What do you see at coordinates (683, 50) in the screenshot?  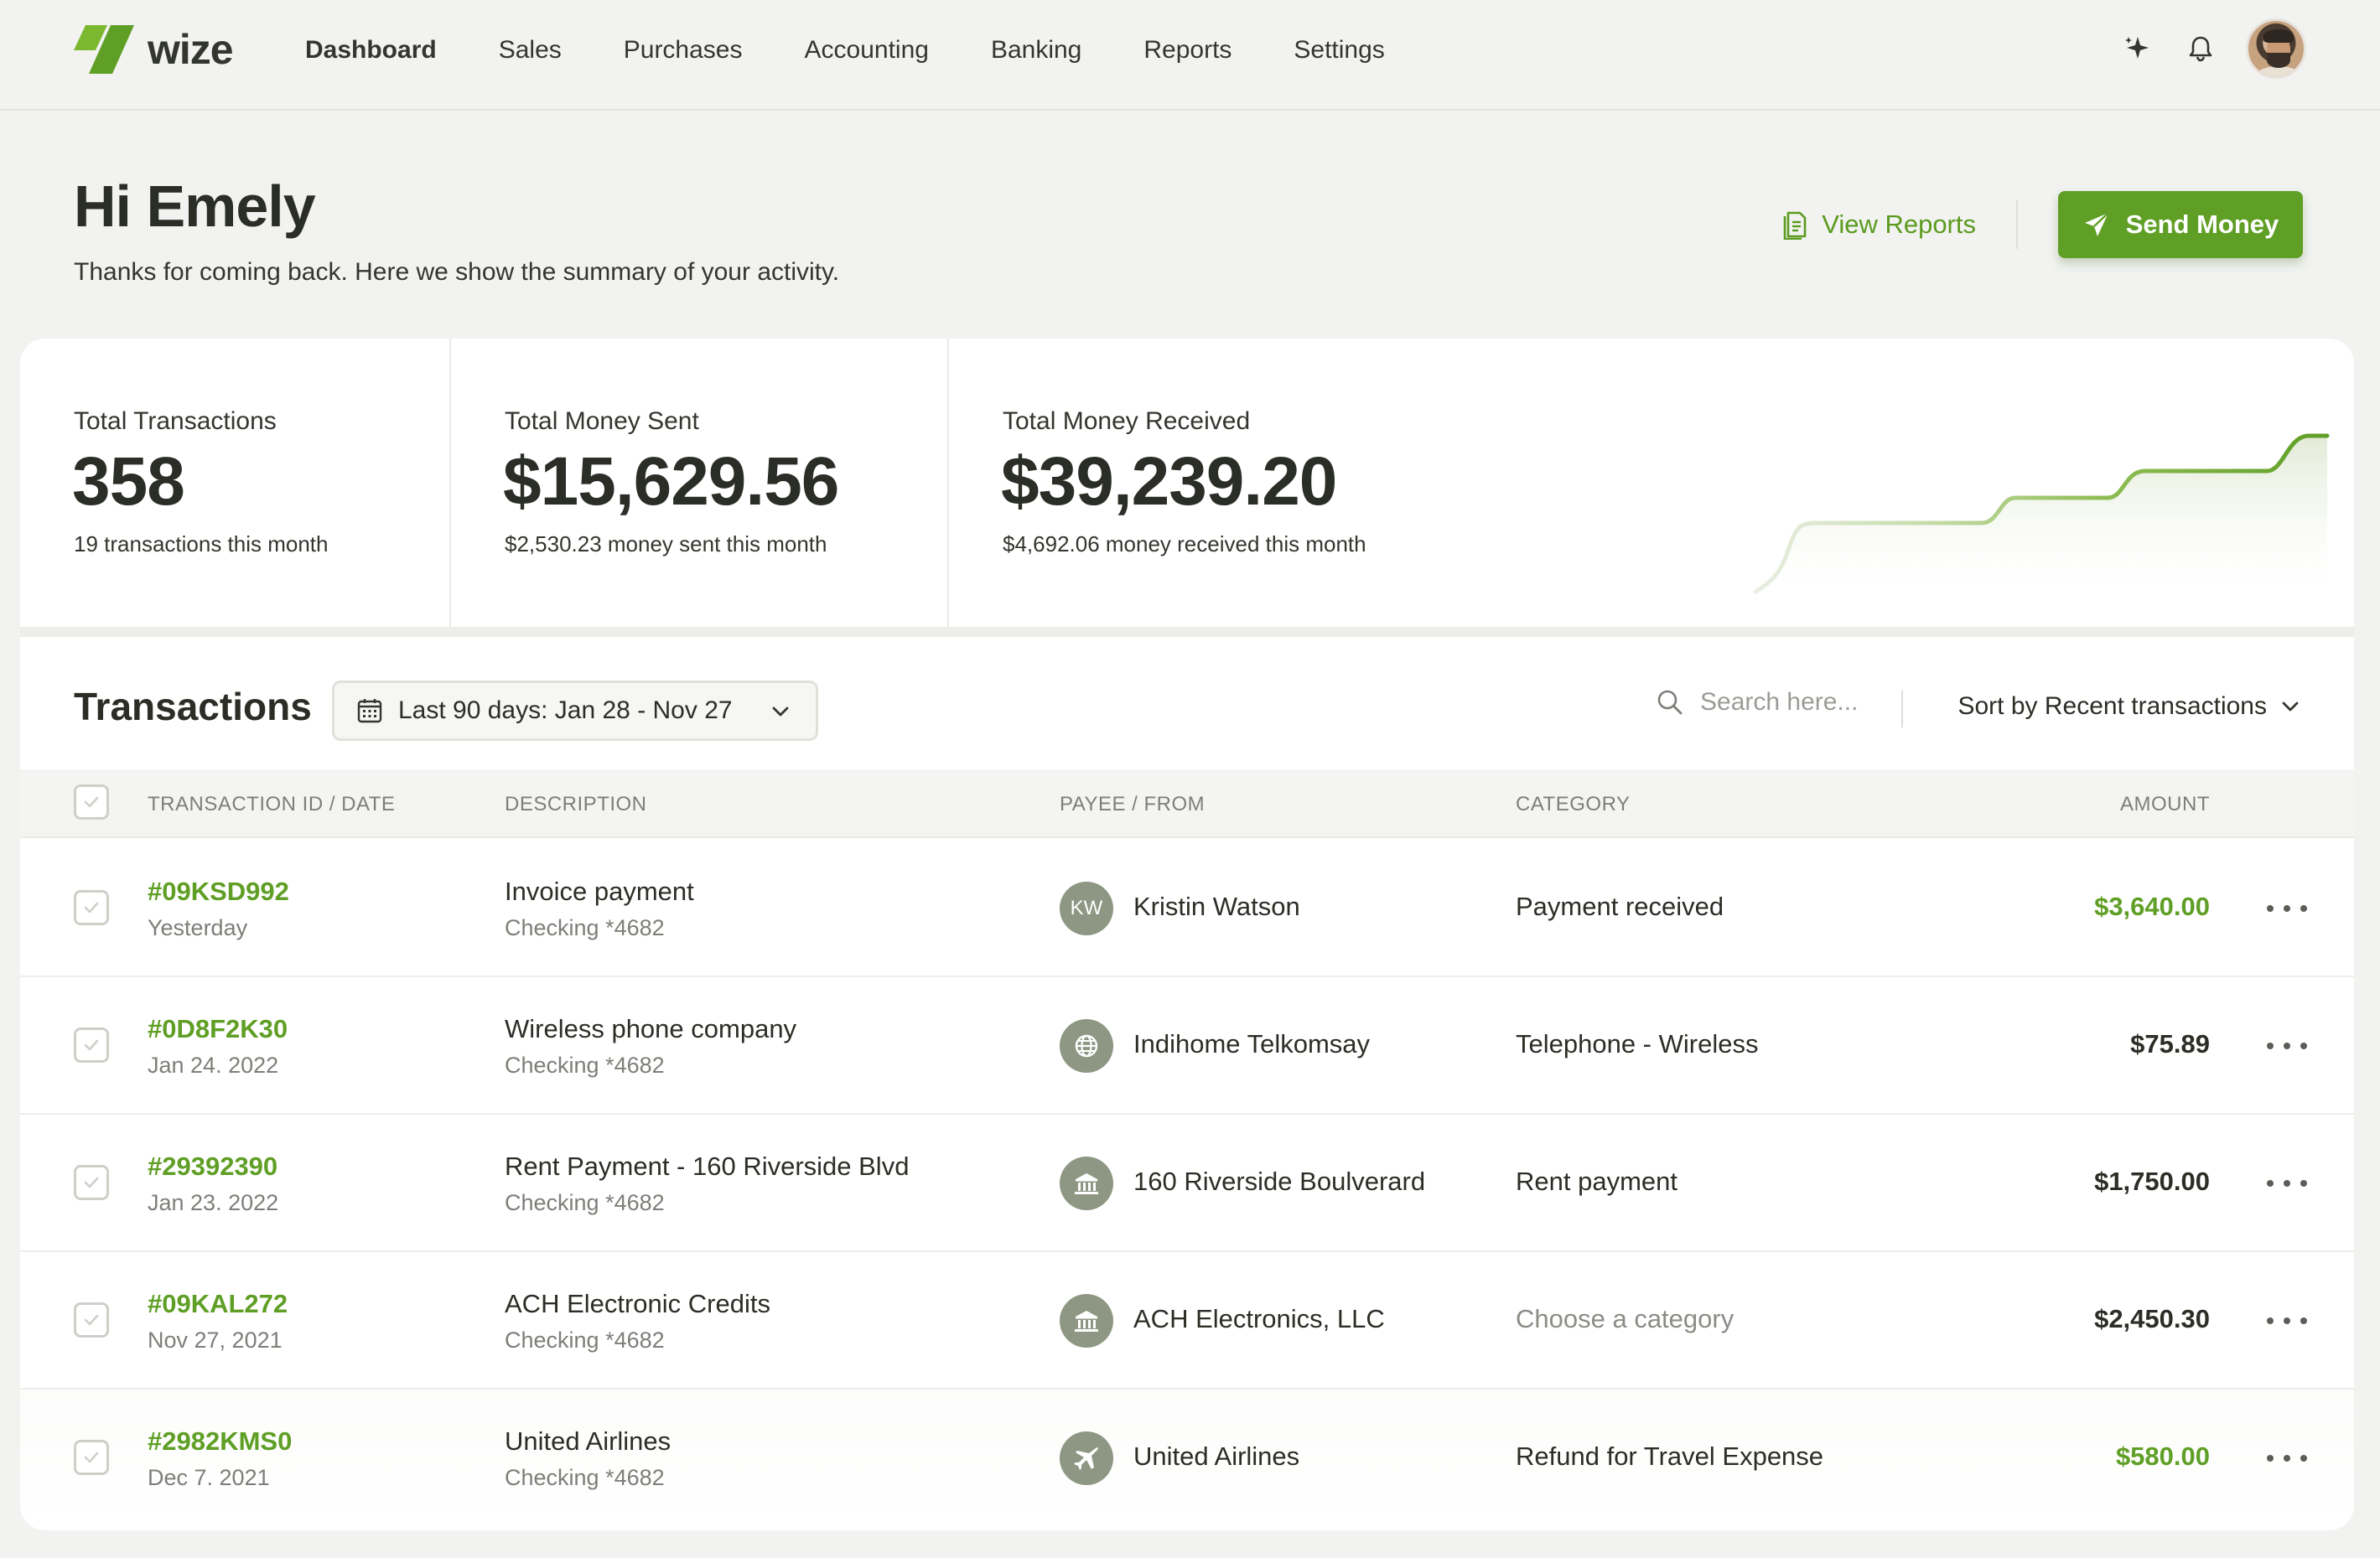 I see `nav-item-purchases: Purchases` at bounding box center [683, 50].